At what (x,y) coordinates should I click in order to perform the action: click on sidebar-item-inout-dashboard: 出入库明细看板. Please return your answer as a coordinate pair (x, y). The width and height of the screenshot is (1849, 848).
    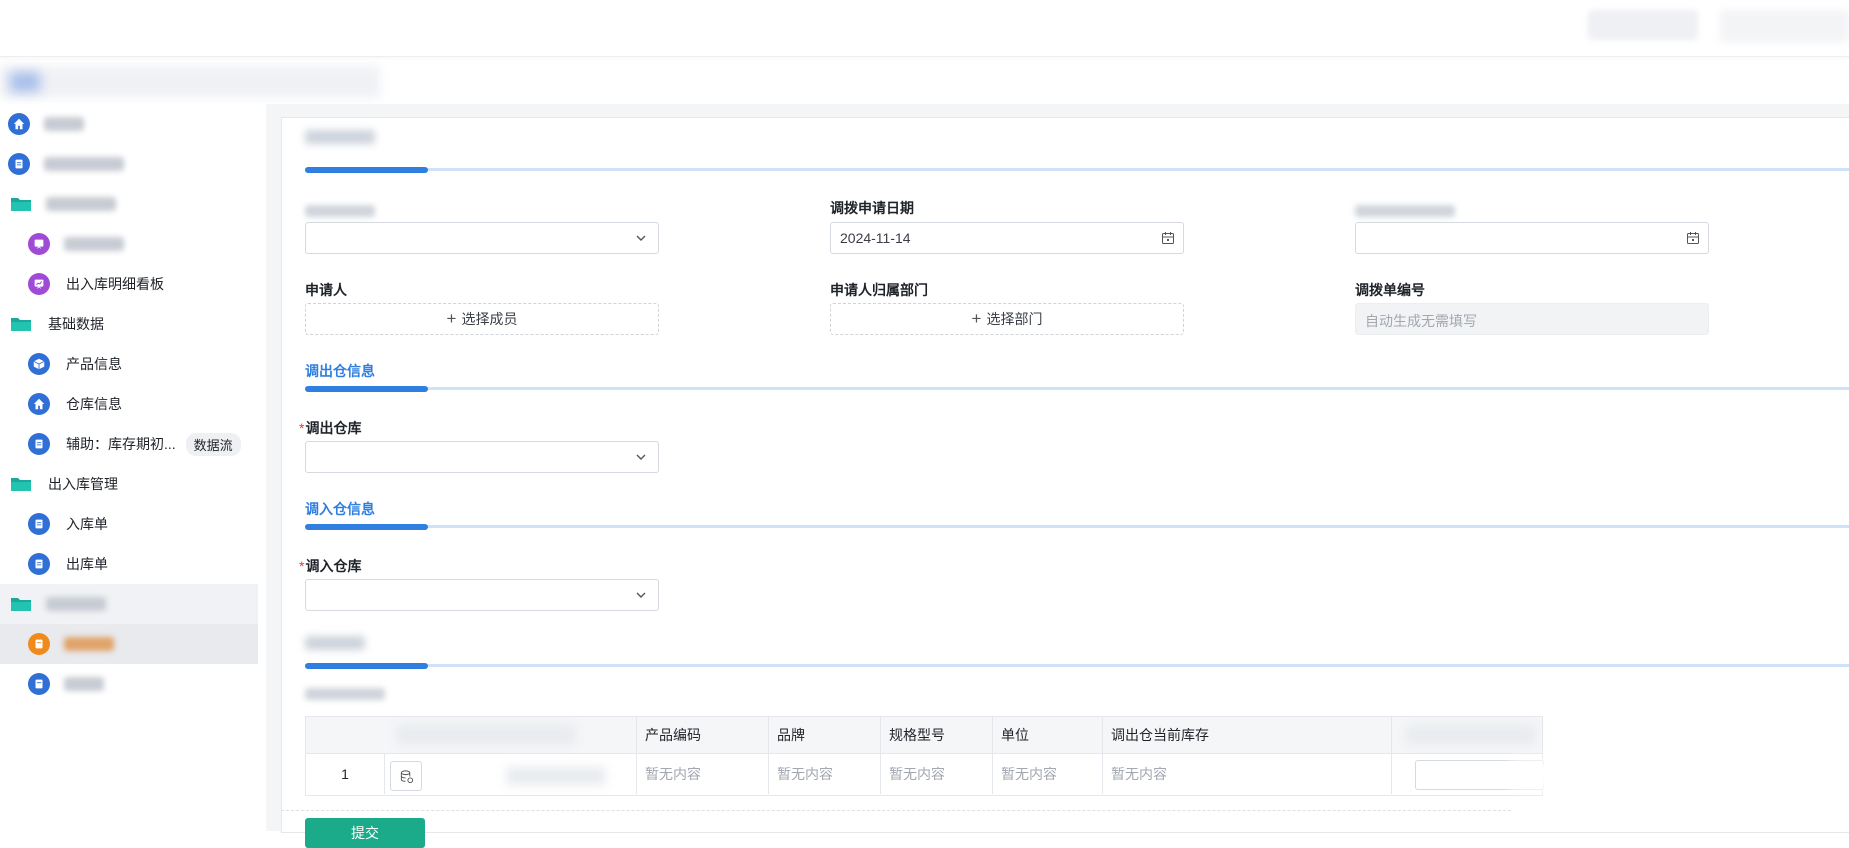
    Looking at the image, I should click on (157, 284).